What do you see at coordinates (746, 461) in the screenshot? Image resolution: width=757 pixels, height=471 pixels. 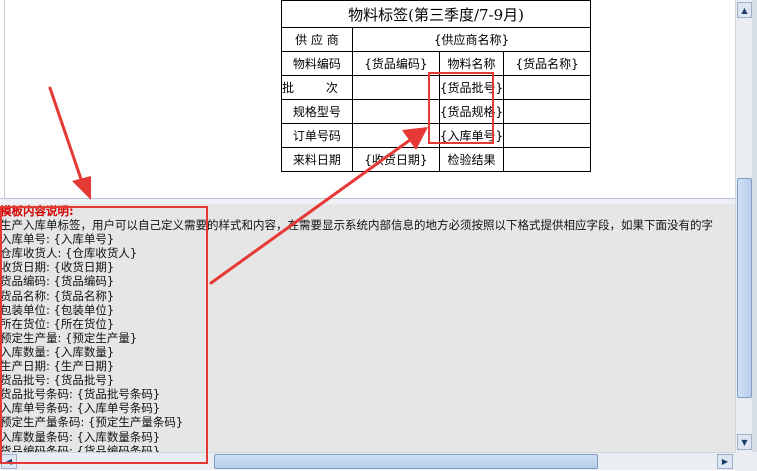 I see `scrollbar-corner` at bounding box center [746, 461].